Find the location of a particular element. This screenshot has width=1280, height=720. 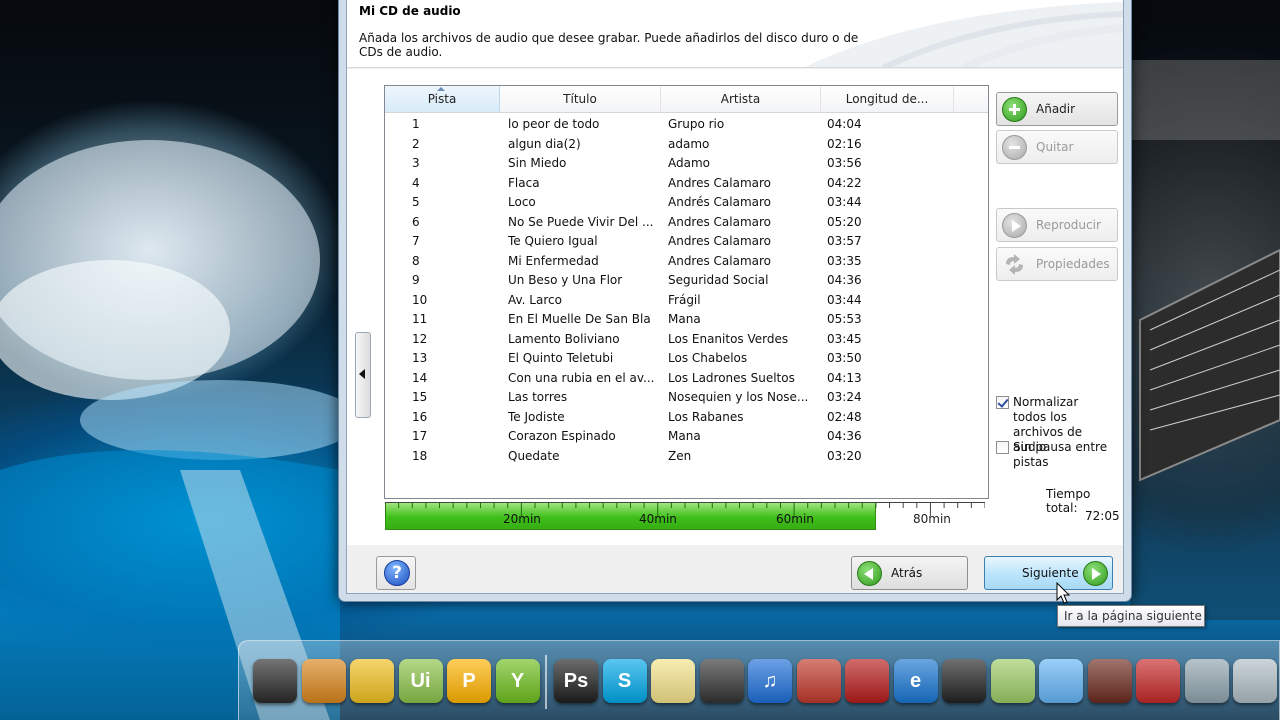

properties-button: Propiedades is located at coordinates (1057, 264).